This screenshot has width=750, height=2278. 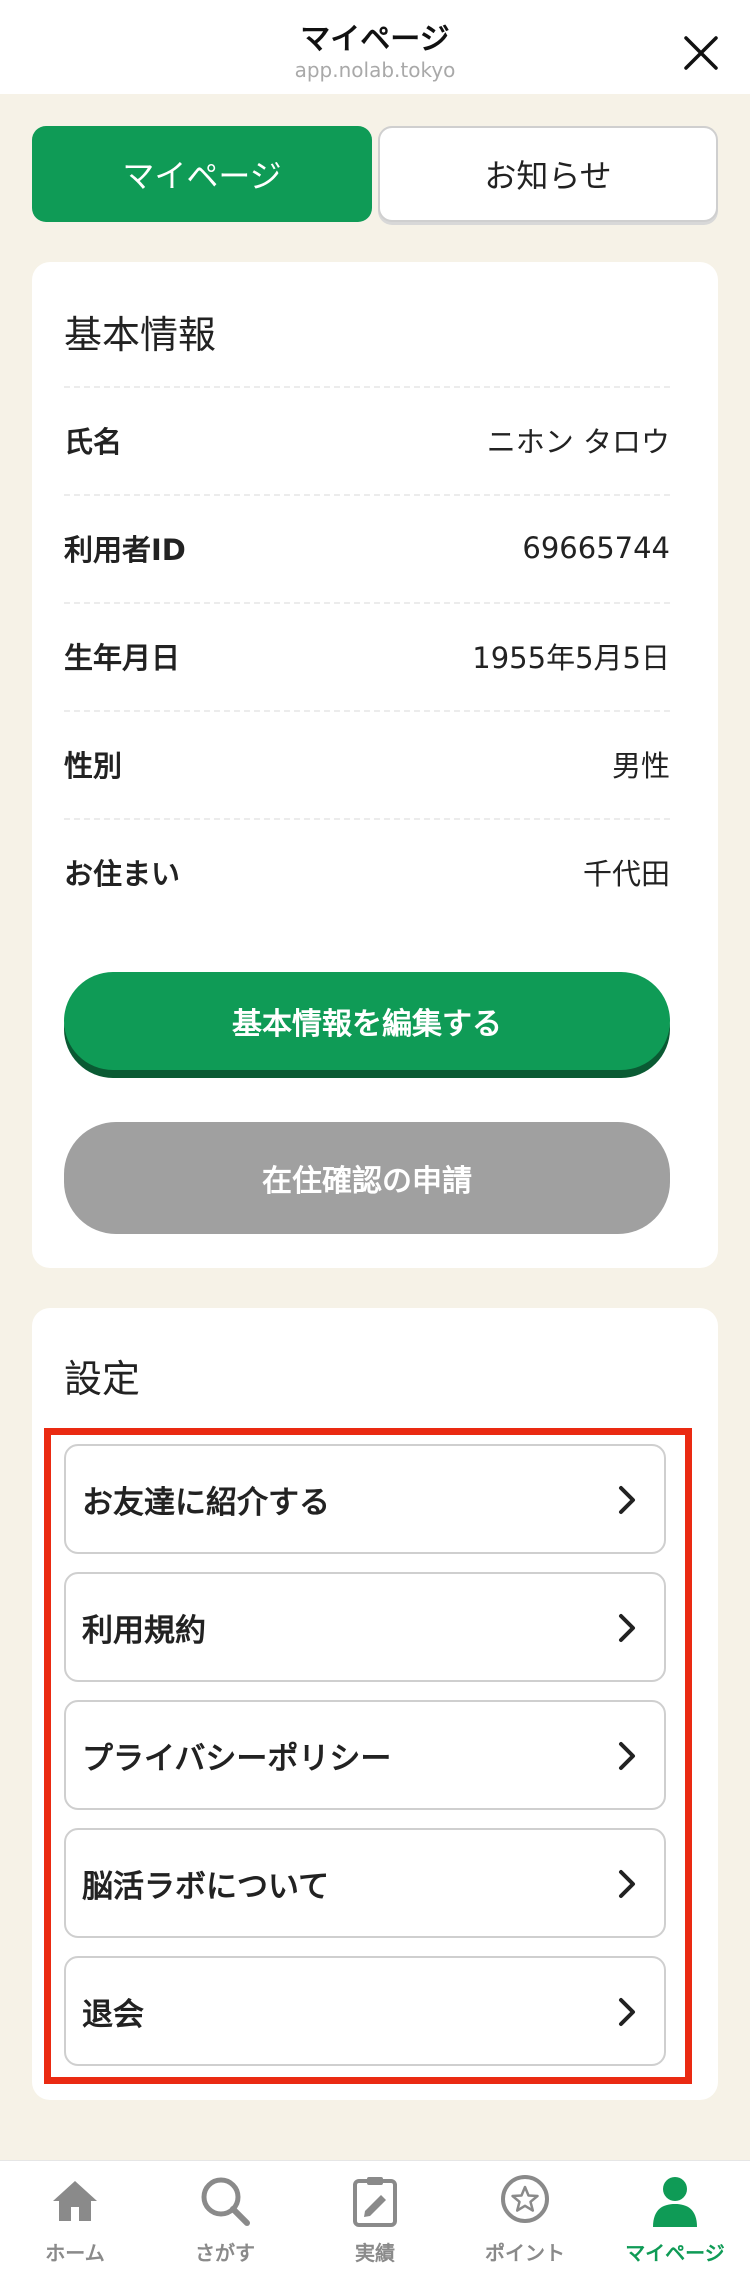 What do you see at coordinates (113, 2014) in the screenshot?
I see `menu-item-label: 退会` at bounding box center [113, 2014].